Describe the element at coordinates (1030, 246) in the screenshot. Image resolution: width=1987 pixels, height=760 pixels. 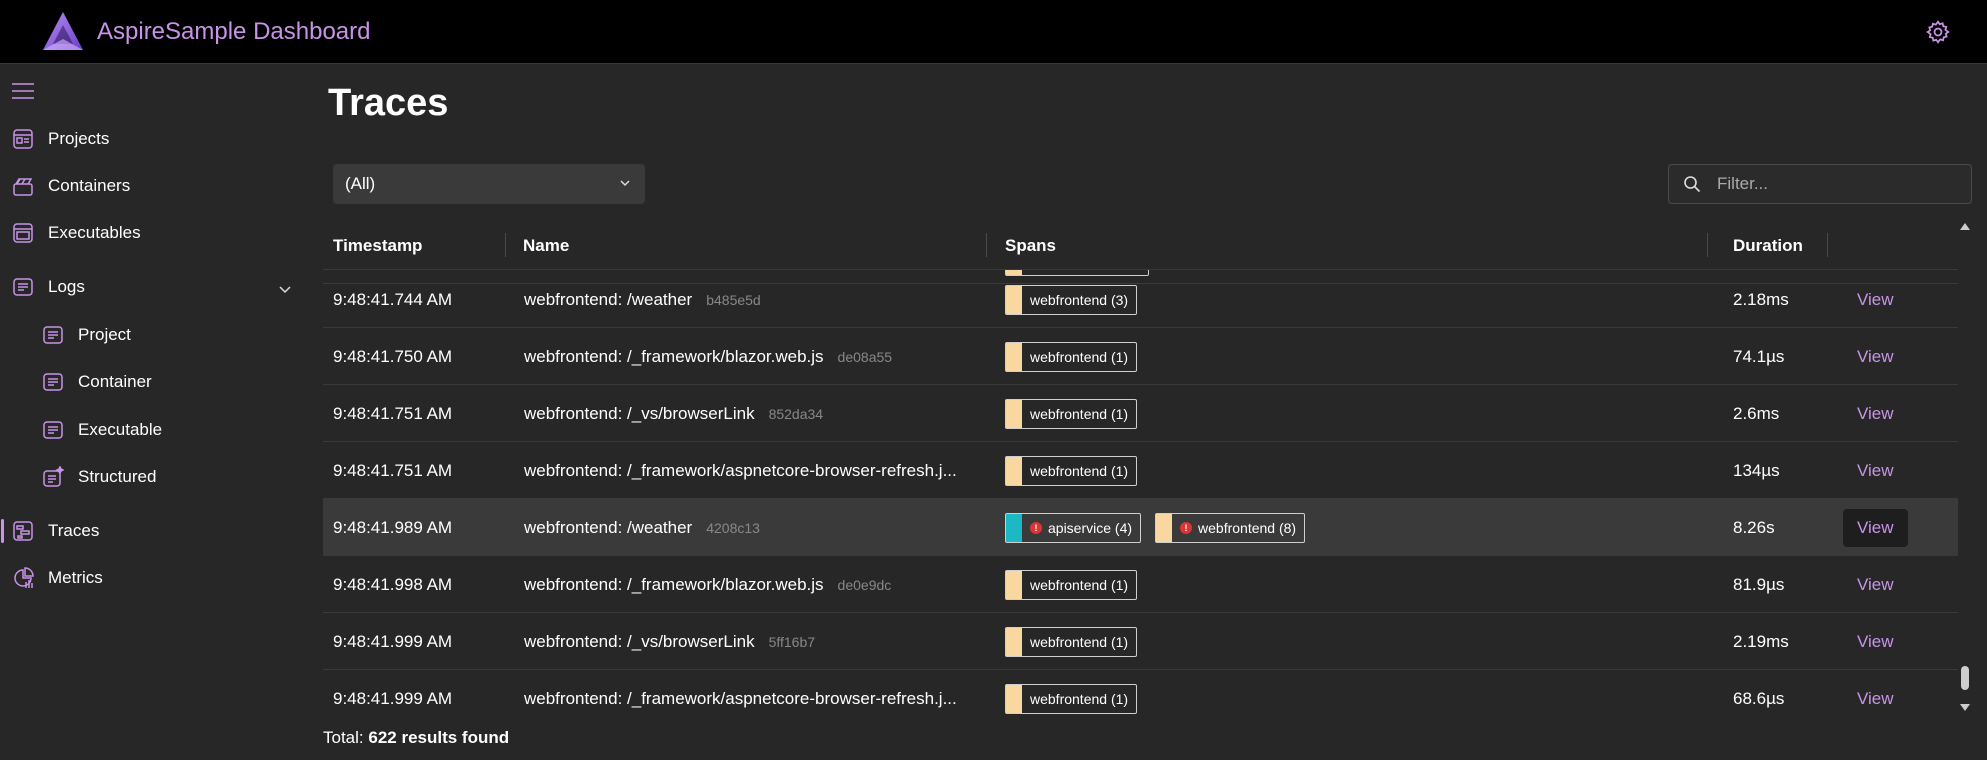
I see `column-header-spans: Spans` at that location.